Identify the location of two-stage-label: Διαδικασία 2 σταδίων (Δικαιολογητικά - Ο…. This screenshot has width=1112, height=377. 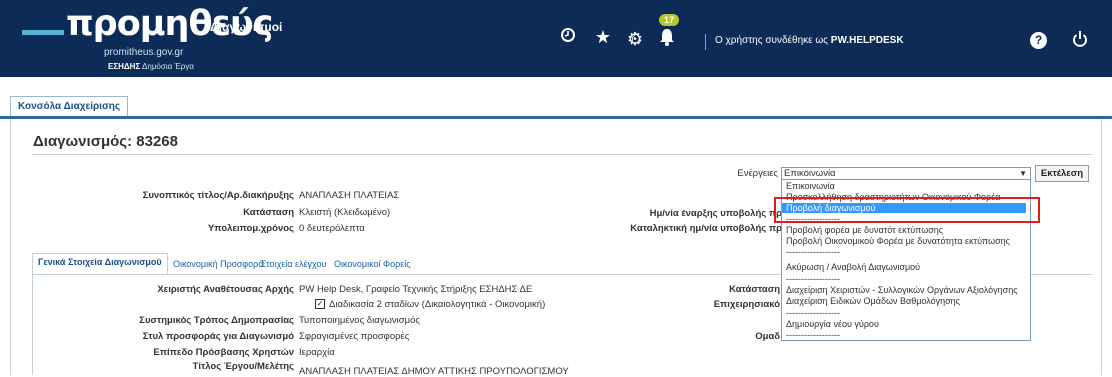
(437, 304).